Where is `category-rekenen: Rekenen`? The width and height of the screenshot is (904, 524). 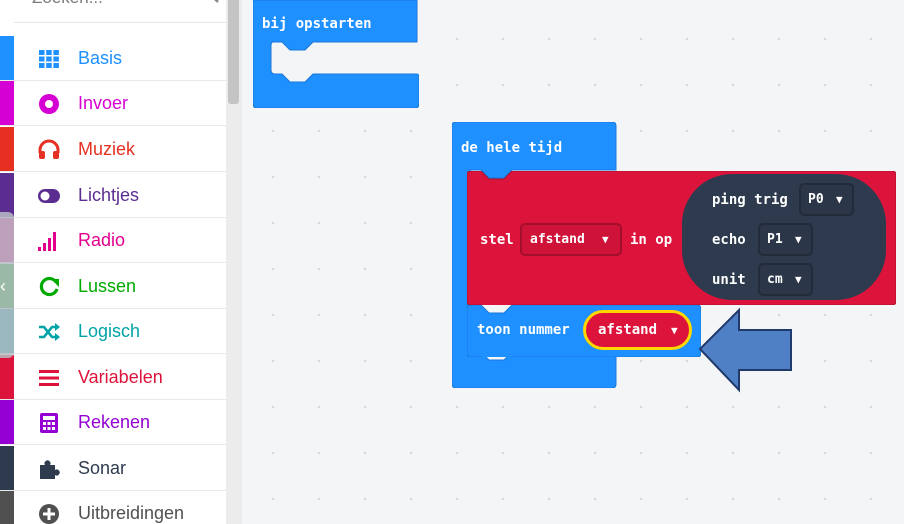 category-rekenen: Rekenen is located at coordinates (113, 422).